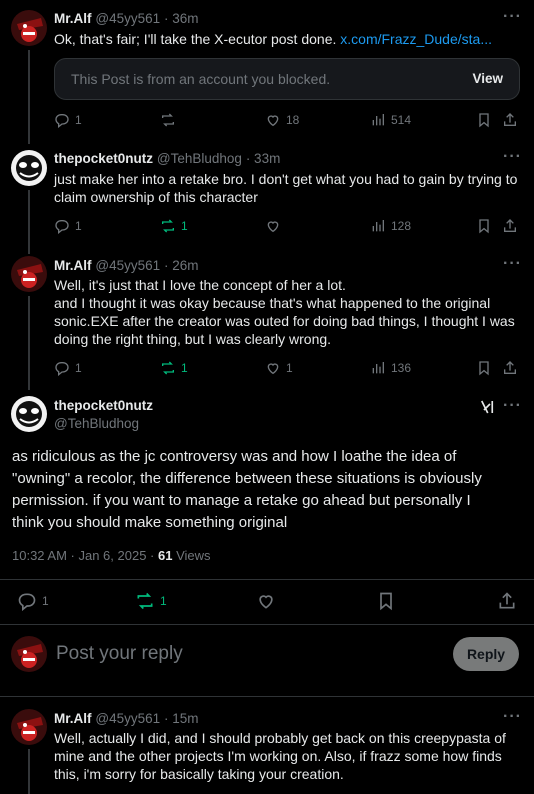  What do you see at coordinates (263, 158) in the screenshot?
I see `timestamp: · 33m` at bounding box center [263, 158].